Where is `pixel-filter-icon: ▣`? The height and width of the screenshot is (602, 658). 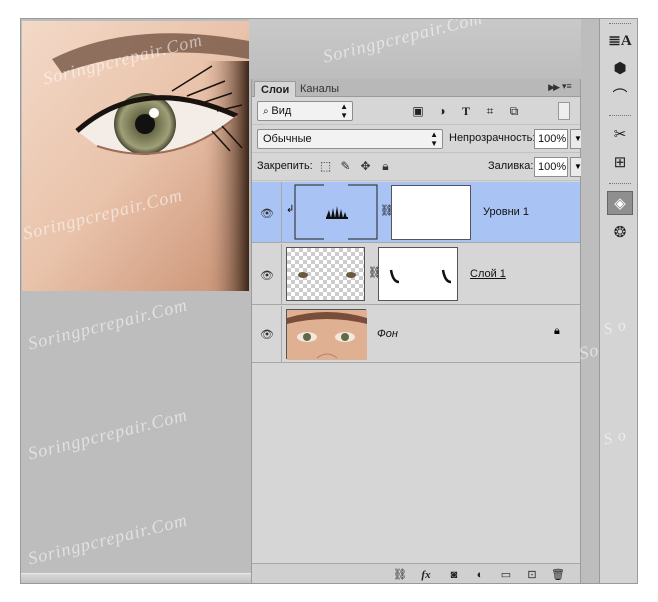
pixel-filter-icon: ▣ is located at coordinates (418, 111).